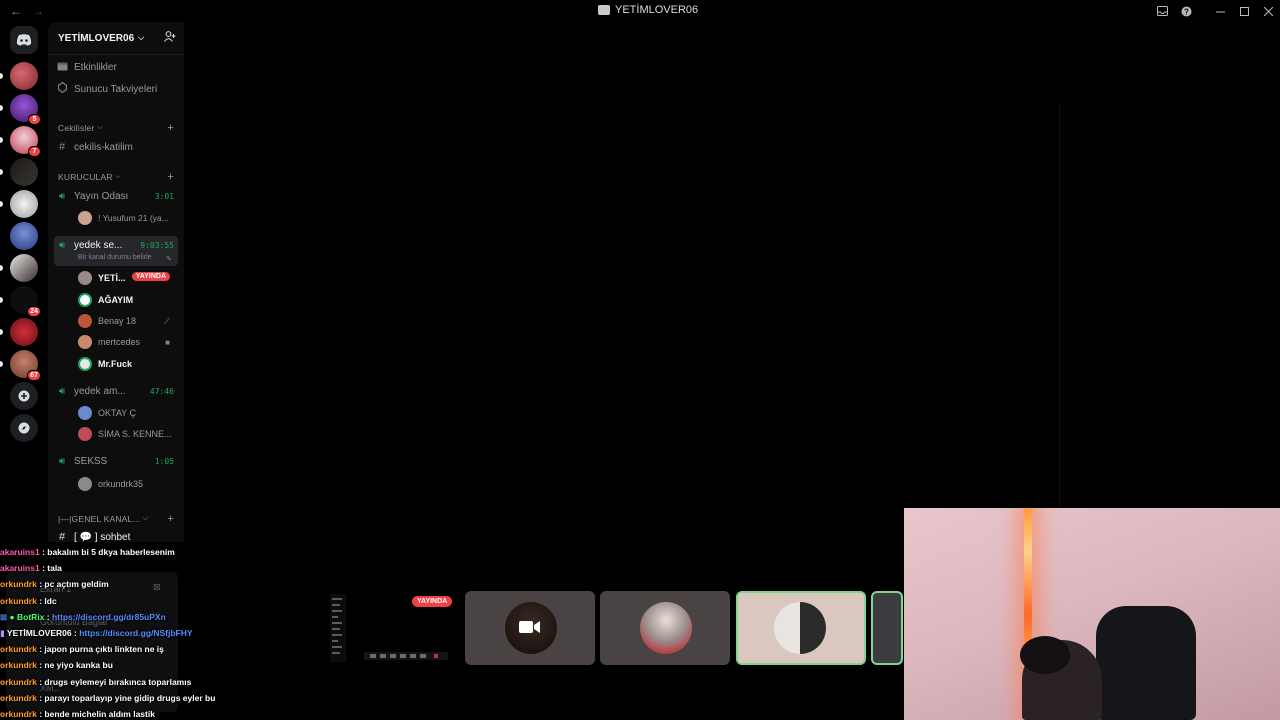  What do you see at coordinates (166, 320) in the screenshot?
I see `muted-icon: ⟋` at bounding box center [166, 320].